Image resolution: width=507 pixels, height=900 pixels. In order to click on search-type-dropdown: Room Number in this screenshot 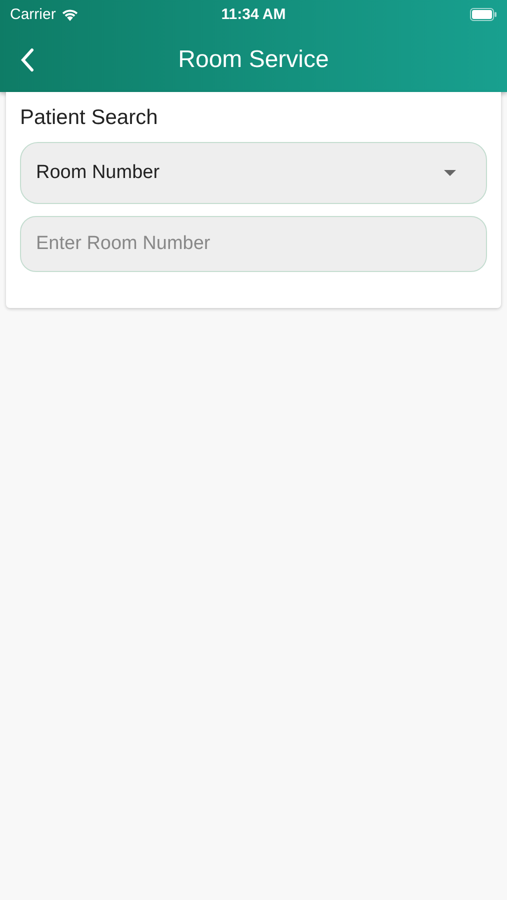, I will do `click(253, 173)`.